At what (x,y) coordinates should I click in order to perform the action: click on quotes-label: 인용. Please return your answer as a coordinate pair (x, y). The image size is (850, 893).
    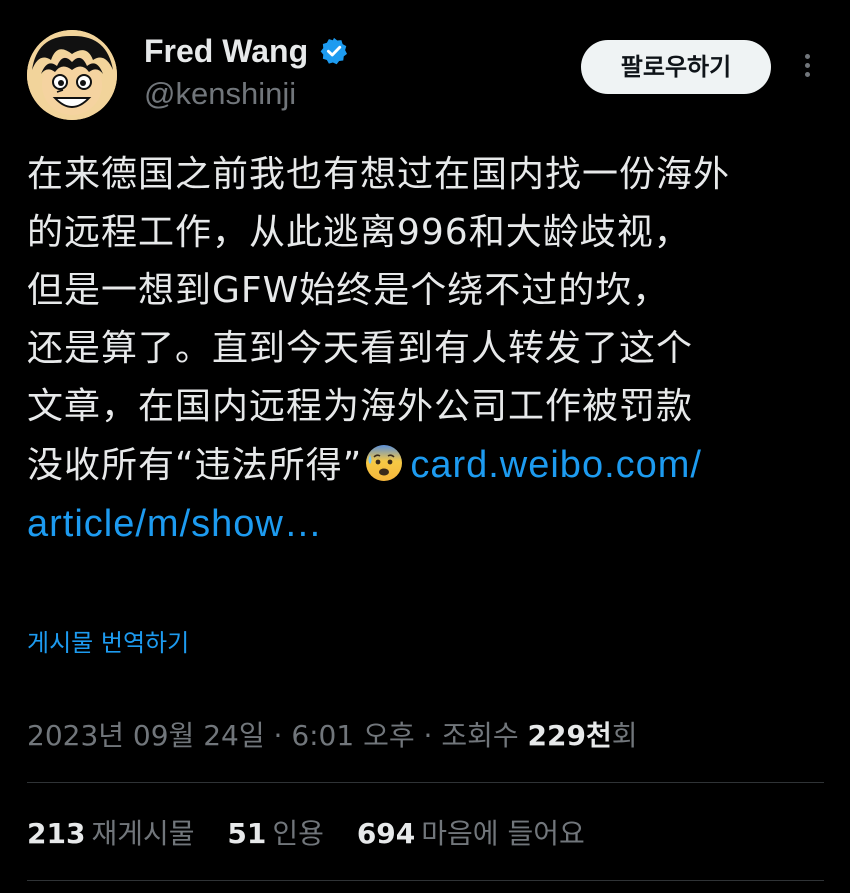
    Looking at the image, I should click on (298, 833).